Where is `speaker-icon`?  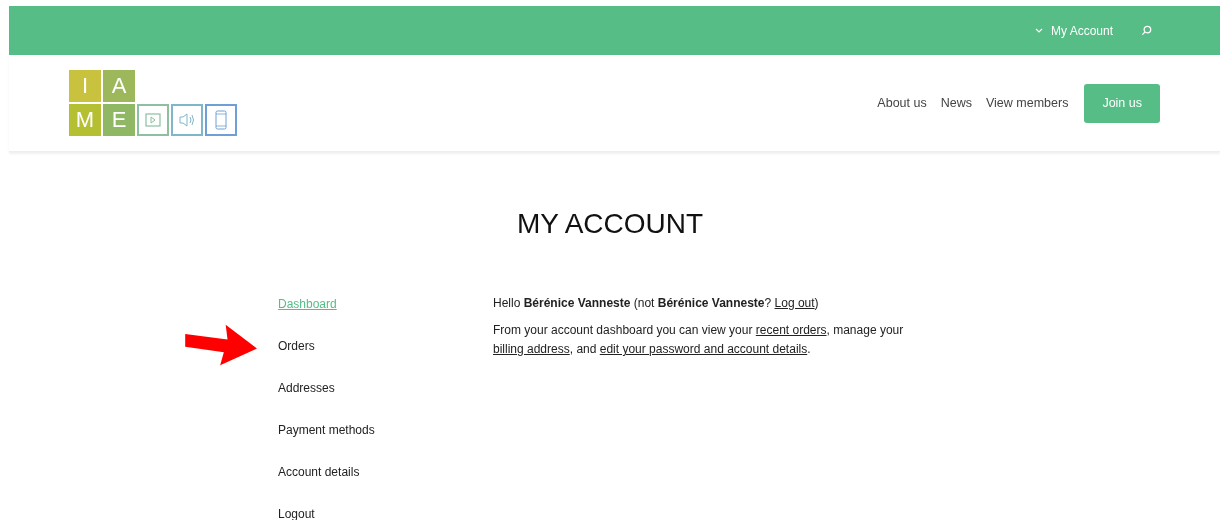 speaker-icon is located at coordinates (187, 120).